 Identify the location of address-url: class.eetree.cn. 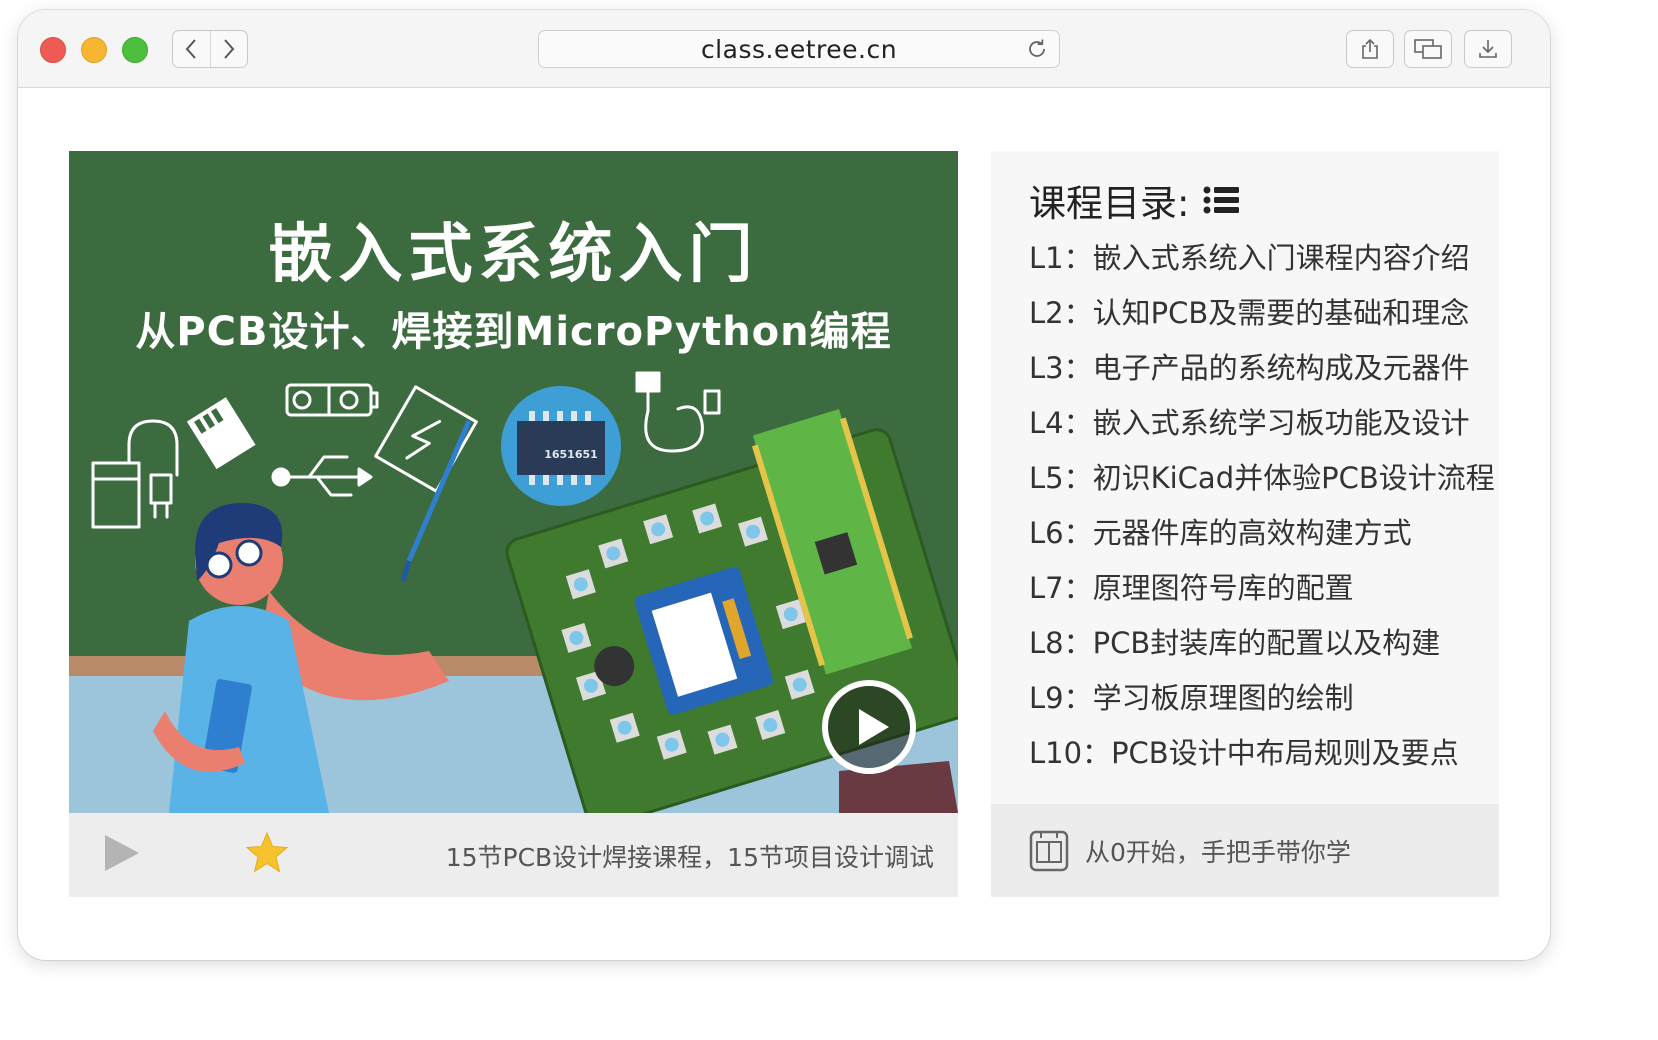
(799, 49).